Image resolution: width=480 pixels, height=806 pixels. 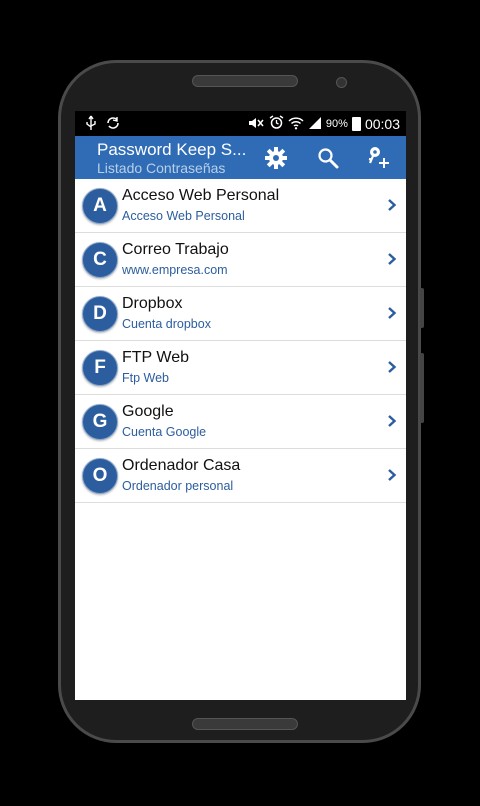 What do you see at coordinates (240, 123) in the screenshot?
I see `status-bar: 90% 00:03` at bounding box center [240, 123].